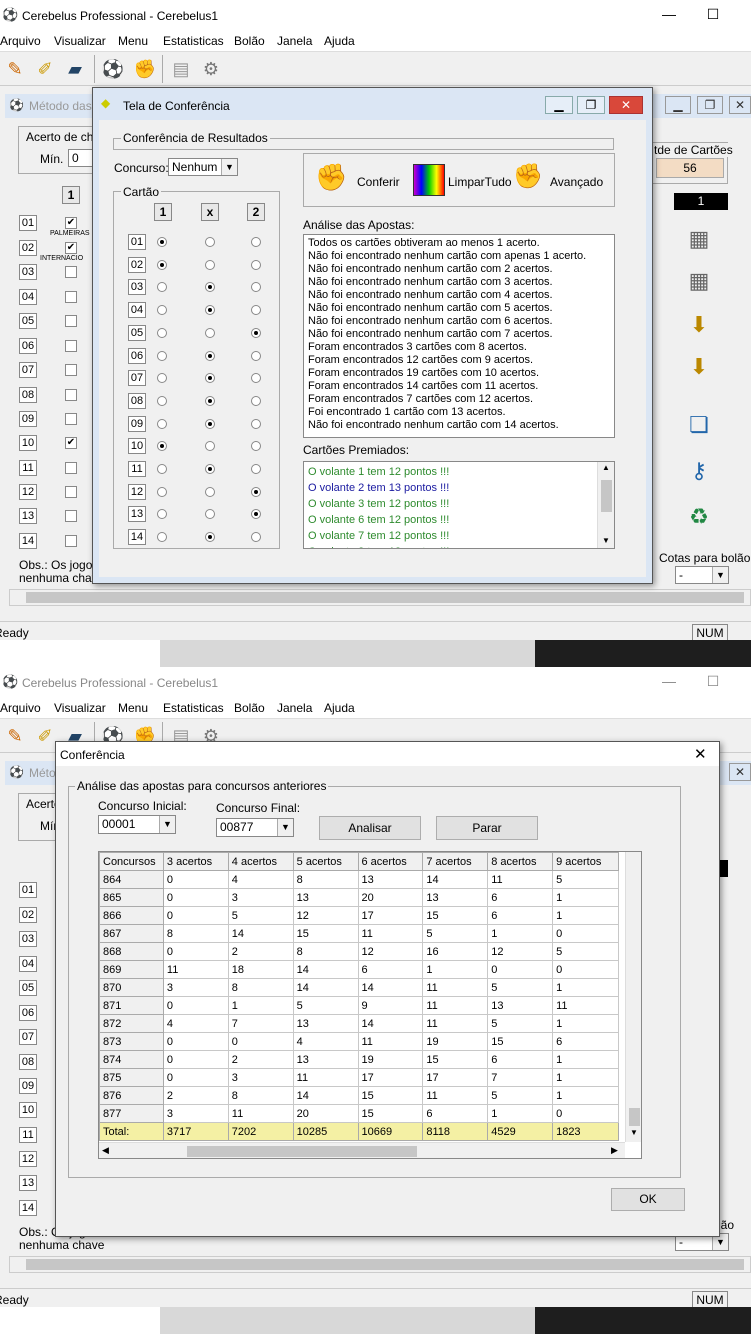 This screenshot has height=1334, width=751. I want to click on table-row: 866 0 5 12 17 15 6 1, so click(359, 915).